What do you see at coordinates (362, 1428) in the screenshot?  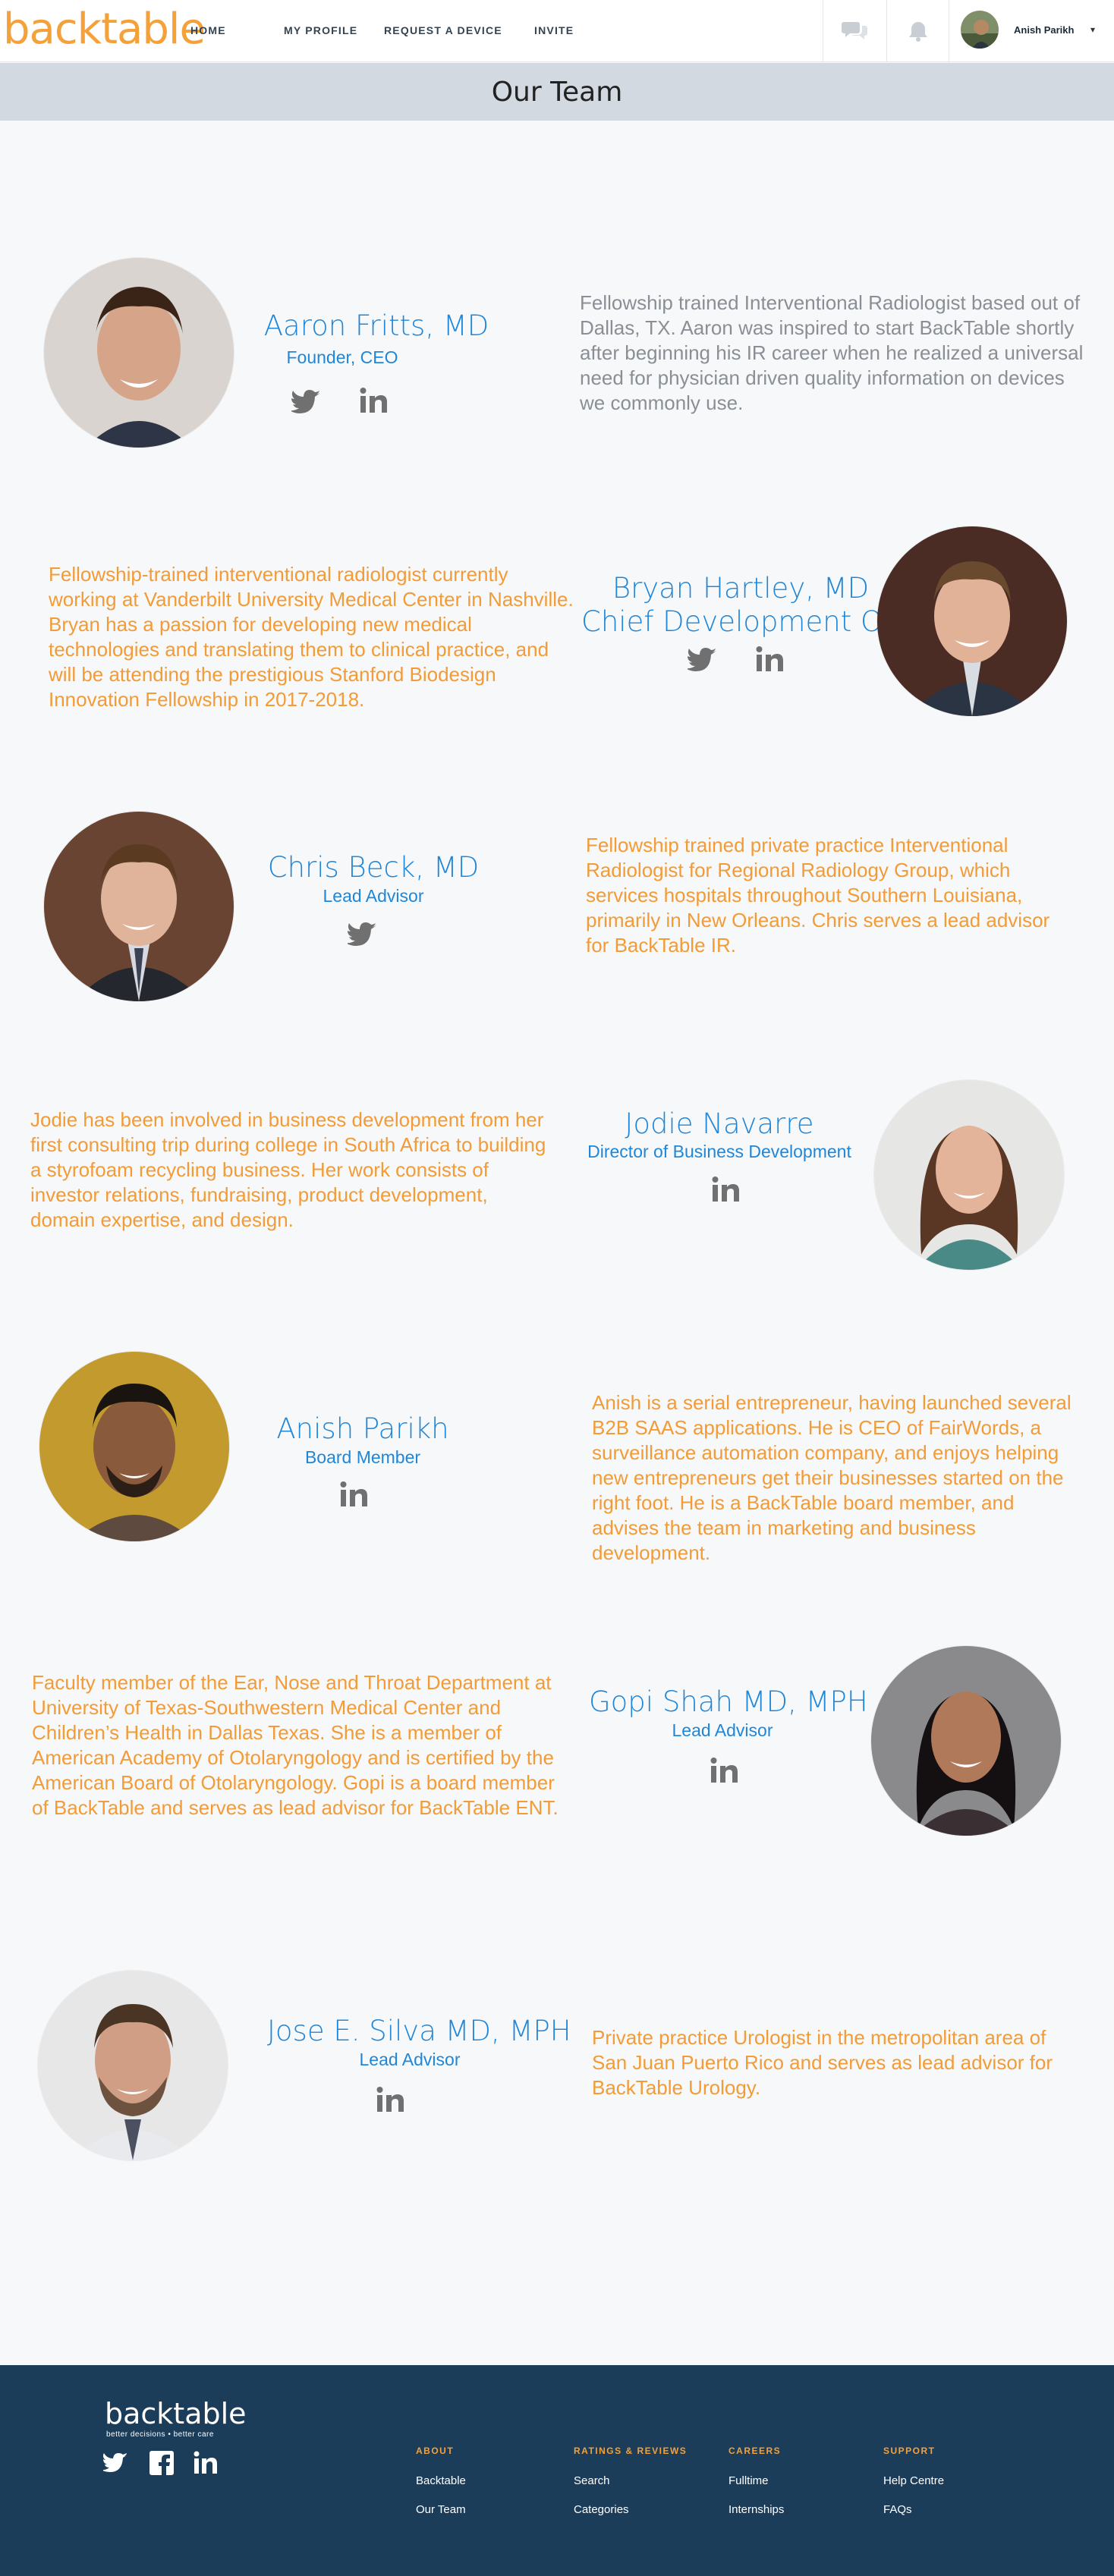 I see `member-name: Anish Parikh` at bounding box center [362, 1428].